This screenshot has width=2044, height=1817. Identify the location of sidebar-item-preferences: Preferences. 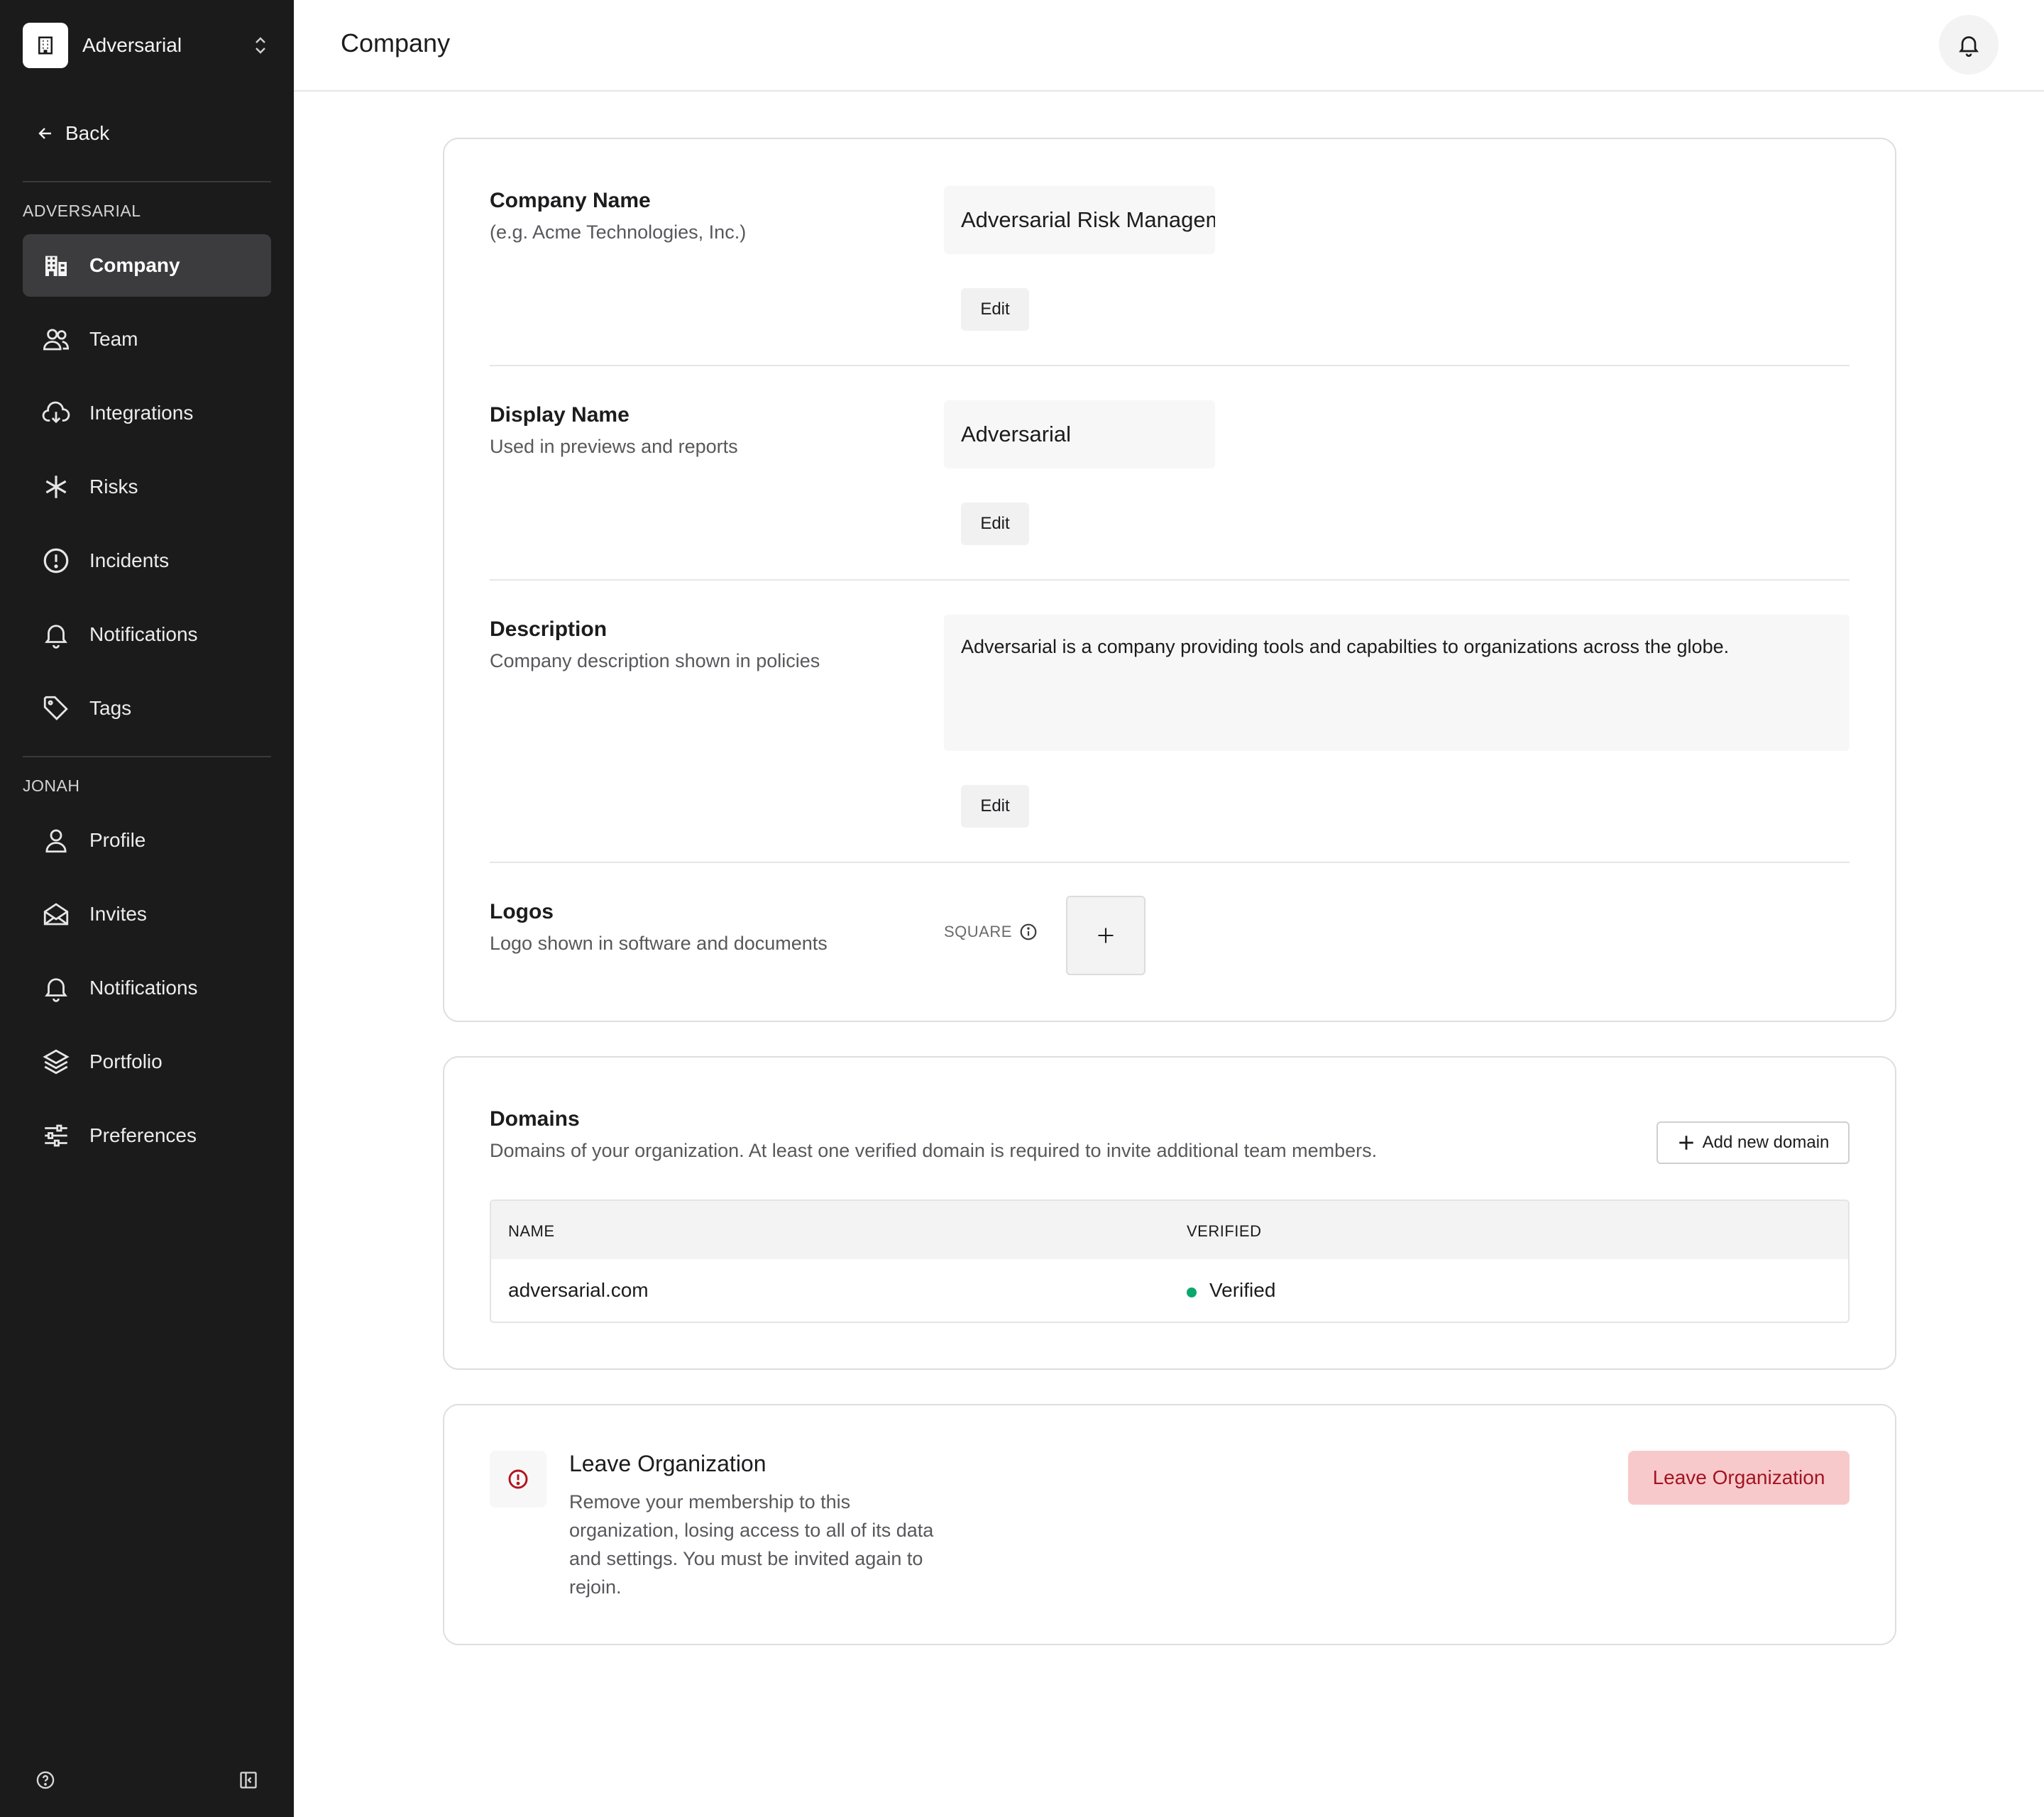
(147, 1135).